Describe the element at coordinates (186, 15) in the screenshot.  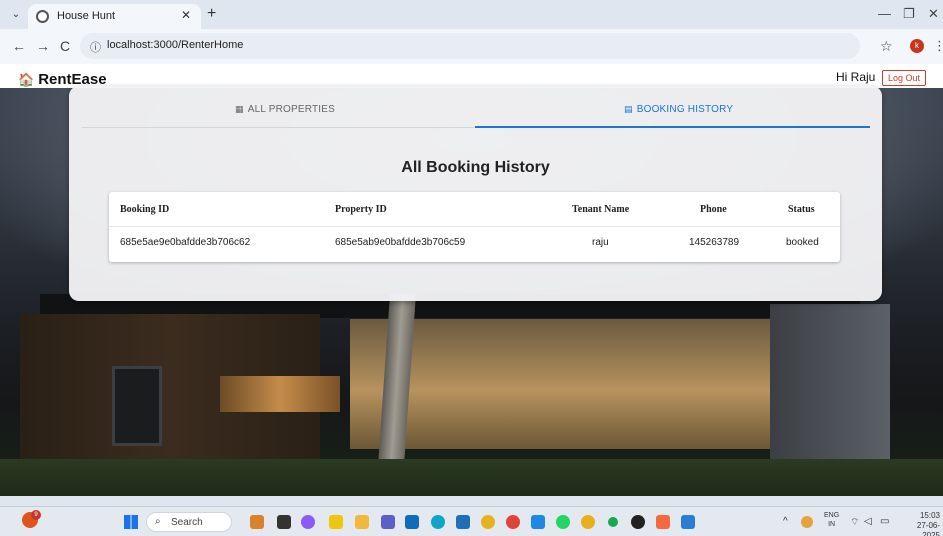
I see `tab-close-icon: ✕` at that location.